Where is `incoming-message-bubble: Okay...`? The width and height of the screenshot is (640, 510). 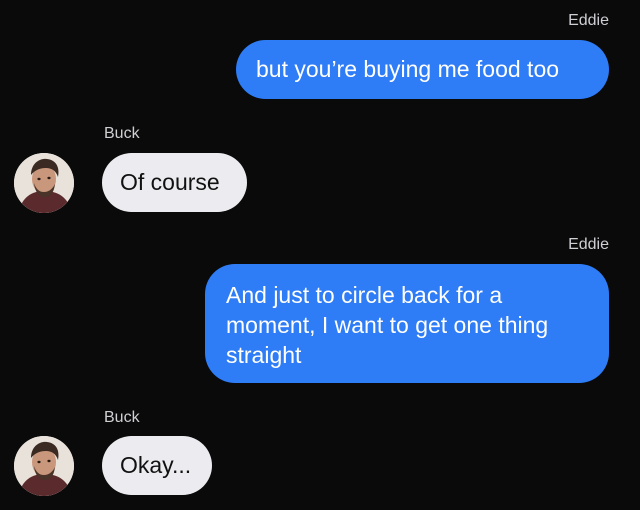 incoming-message-bubble: Okay... is located at coordinates (148, 466).